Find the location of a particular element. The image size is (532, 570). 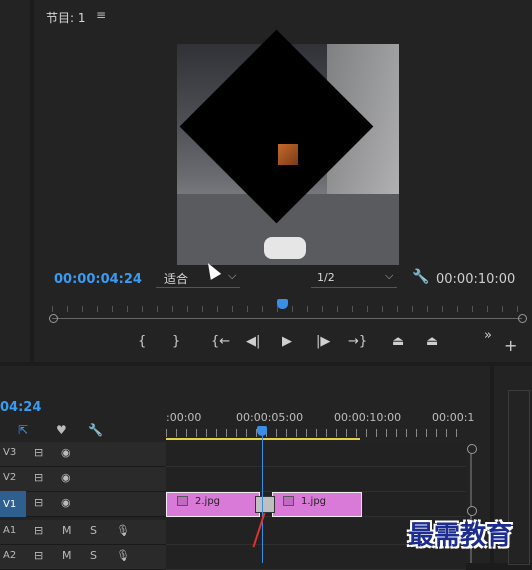

step-forward-button: |▶ is located at coordinates (323, 341).